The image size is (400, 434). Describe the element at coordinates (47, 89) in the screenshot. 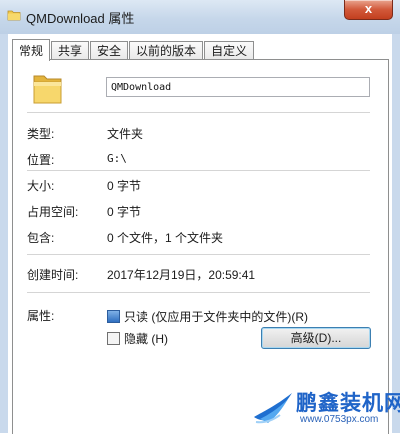

I see `folder-large-icon` at that location.